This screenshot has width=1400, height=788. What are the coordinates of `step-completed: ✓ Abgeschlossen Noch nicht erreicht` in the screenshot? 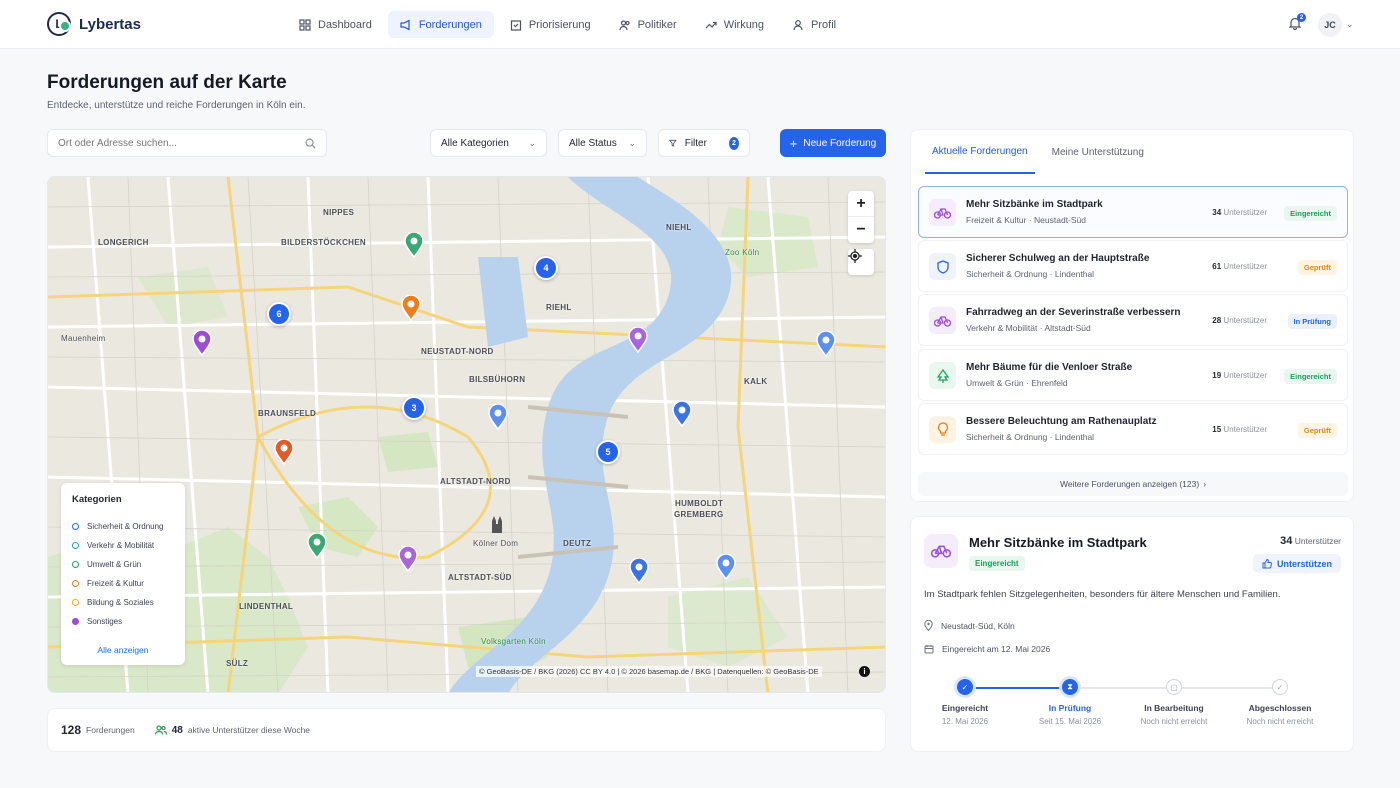 It's located at (1280, 701).